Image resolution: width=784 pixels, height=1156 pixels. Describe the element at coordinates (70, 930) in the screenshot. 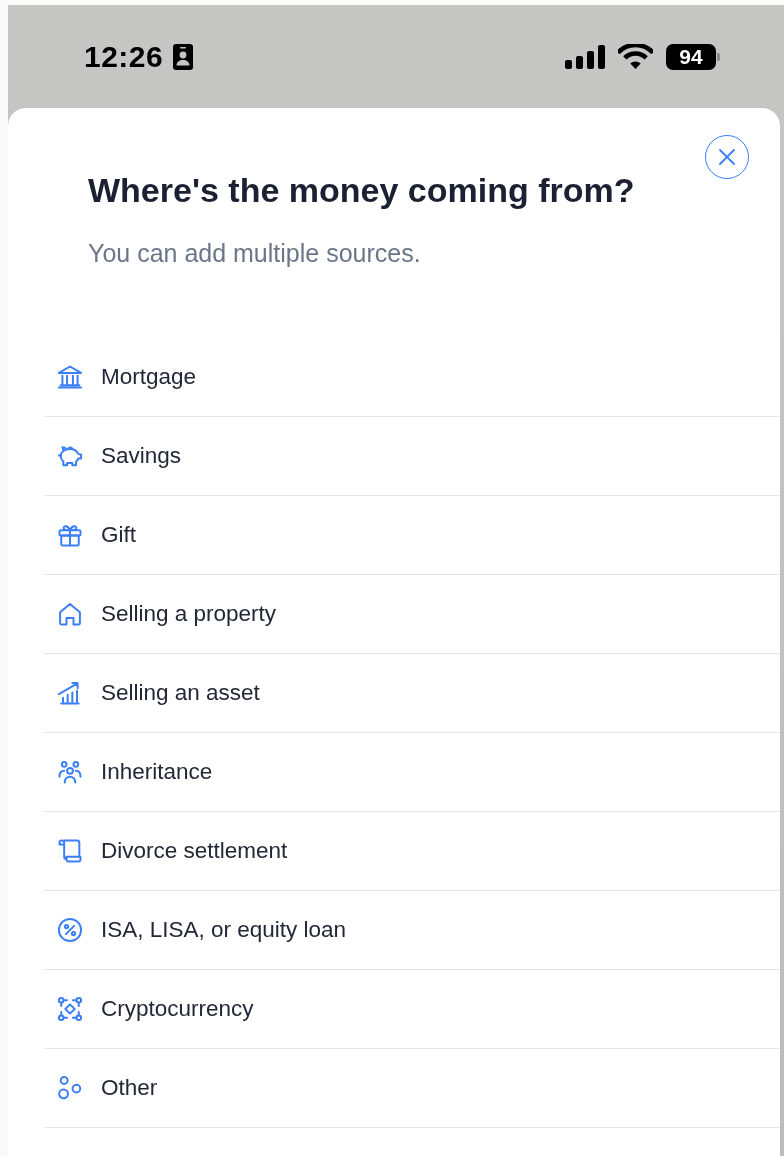

I see `percent-icon` at that location.